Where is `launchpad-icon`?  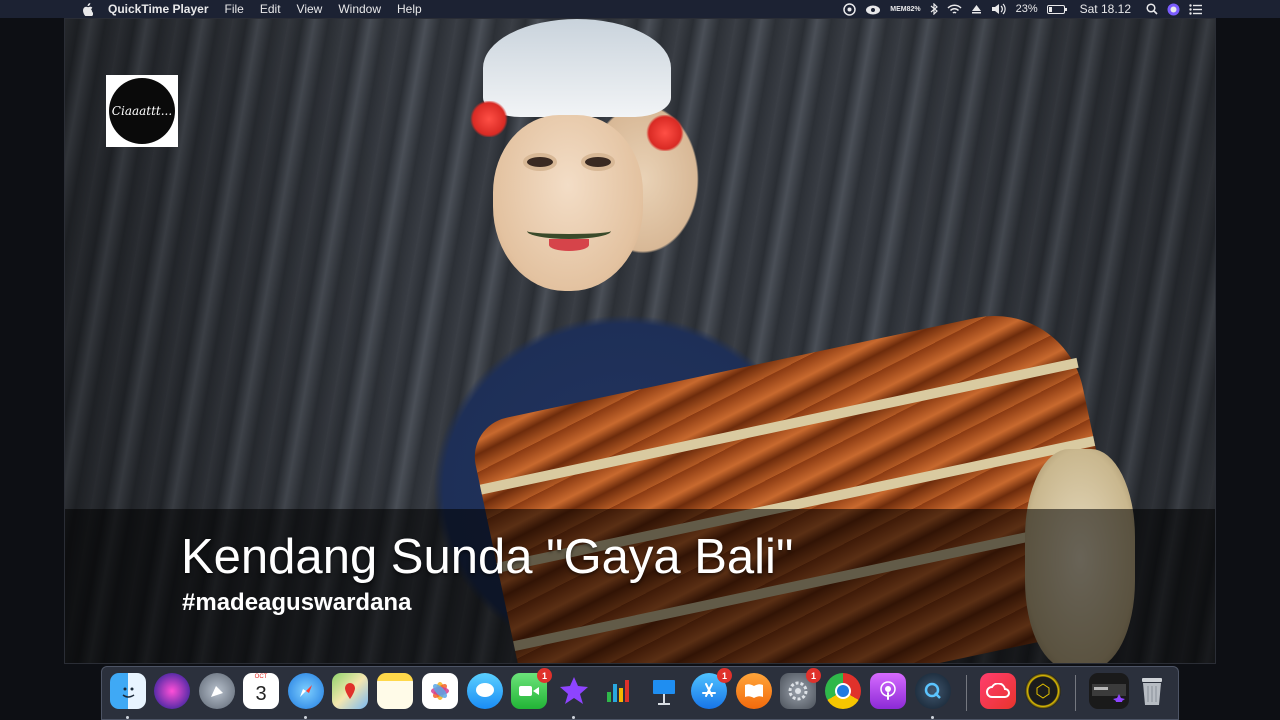 launchpad-icon is located at coordinates (217, 691).